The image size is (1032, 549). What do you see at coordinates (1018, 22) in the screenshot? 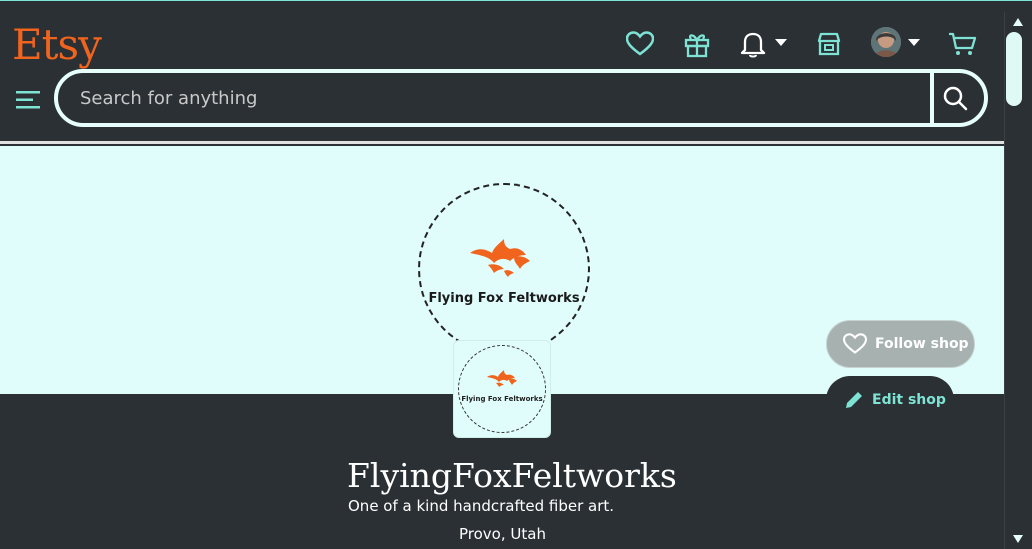
I see `scroll-up-icon` at bounding box center [1018, 22].